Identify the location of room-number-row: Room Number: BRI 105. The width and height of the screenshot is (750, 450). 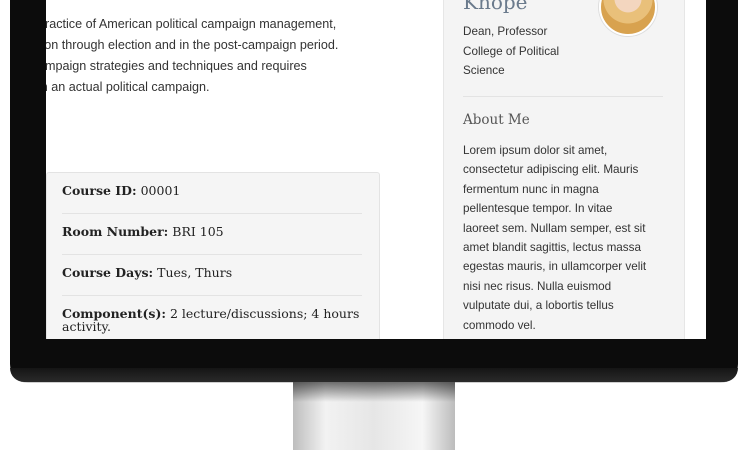
(212, 240).